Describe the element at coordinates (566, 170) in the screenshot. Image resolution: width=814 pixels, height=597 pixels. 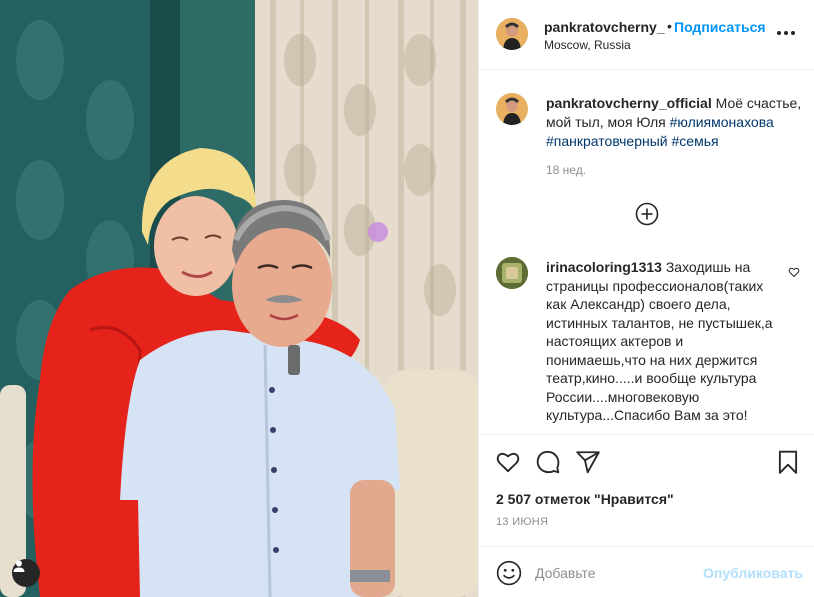
I see `caption-timestamp: 18 нед.` at that location.